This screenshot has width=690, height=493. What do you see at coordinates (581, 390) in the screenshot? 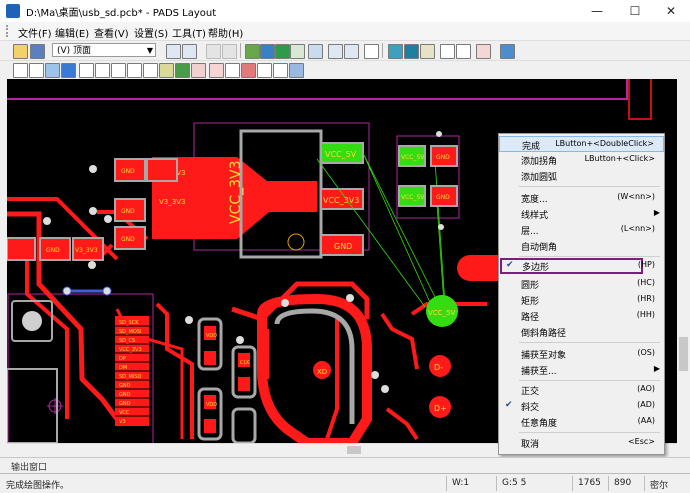
I see `menu-item-orthogonal: 正交 (AO)` at bounding box center [581, 390].